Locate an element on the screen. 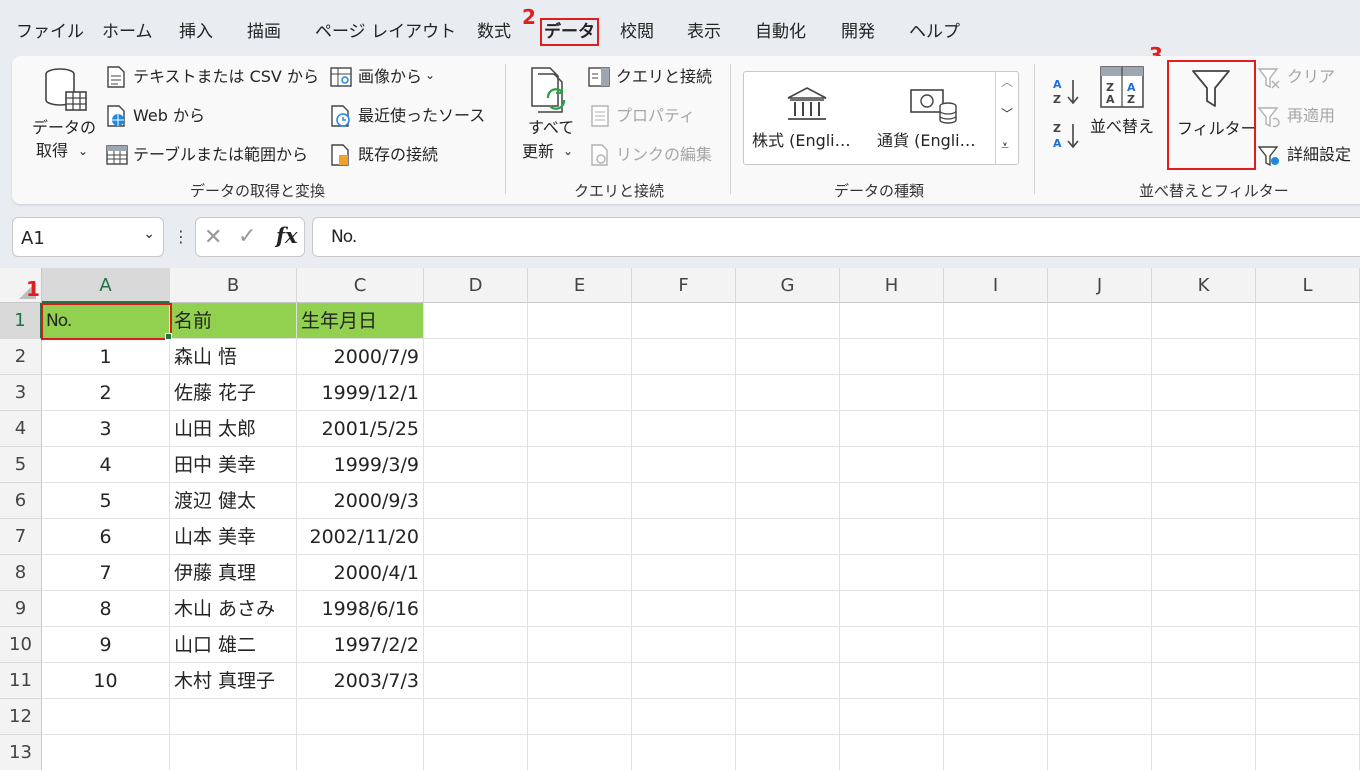 The width and height of the screenshot is (1360, 770). cell-f1 is located at coordinates (684, 321).